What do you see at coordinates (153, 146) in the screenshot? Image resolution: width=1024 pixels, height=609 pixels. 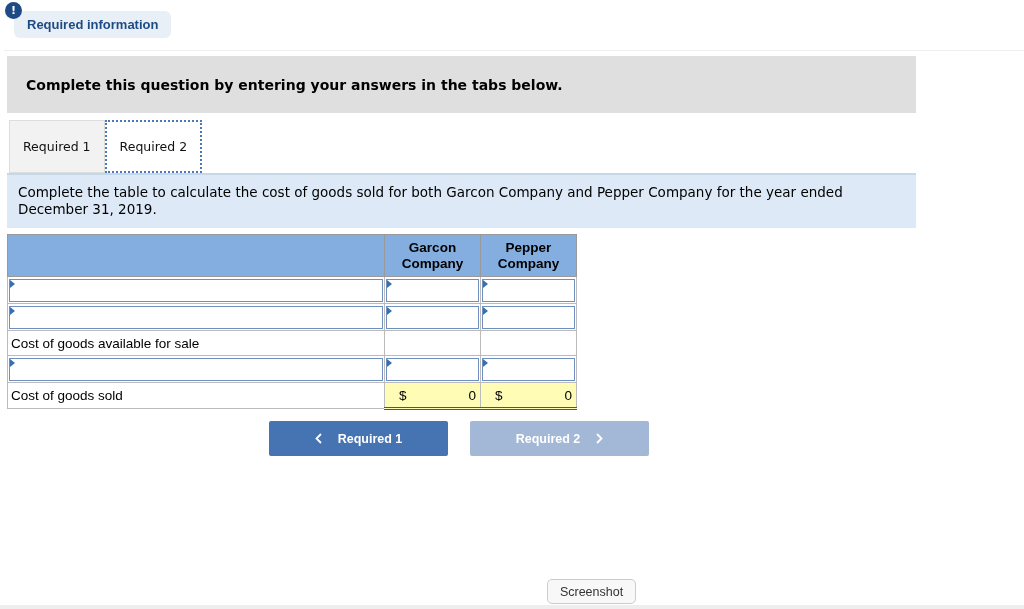 I see `tab: Required 2` at bounding box center [153, 146].